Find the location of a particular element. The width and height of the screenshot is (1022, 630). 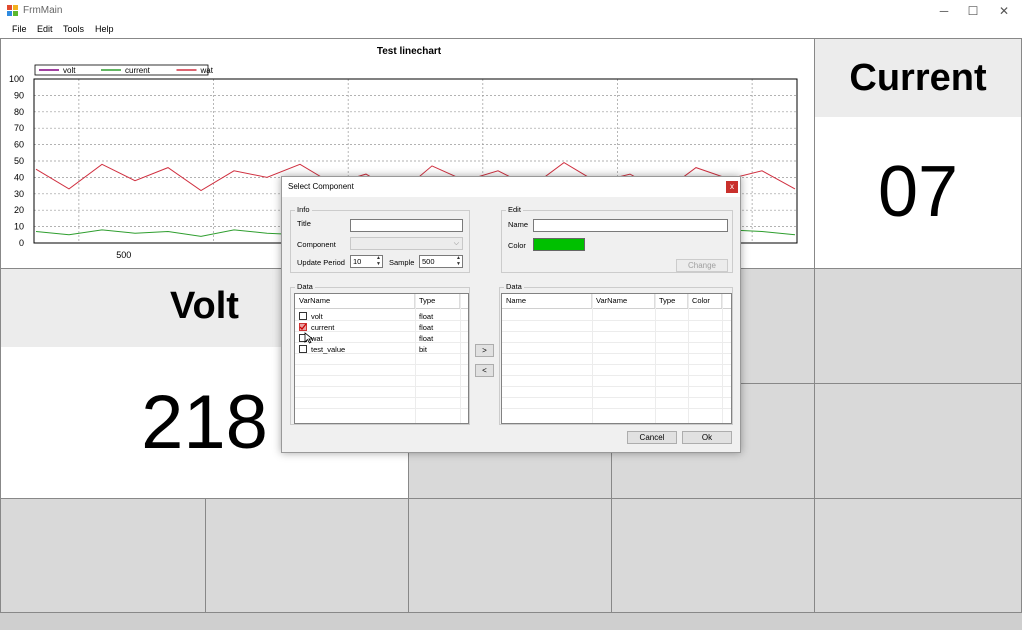

y-tick-label: 100 is located at coordinates (16, 79).